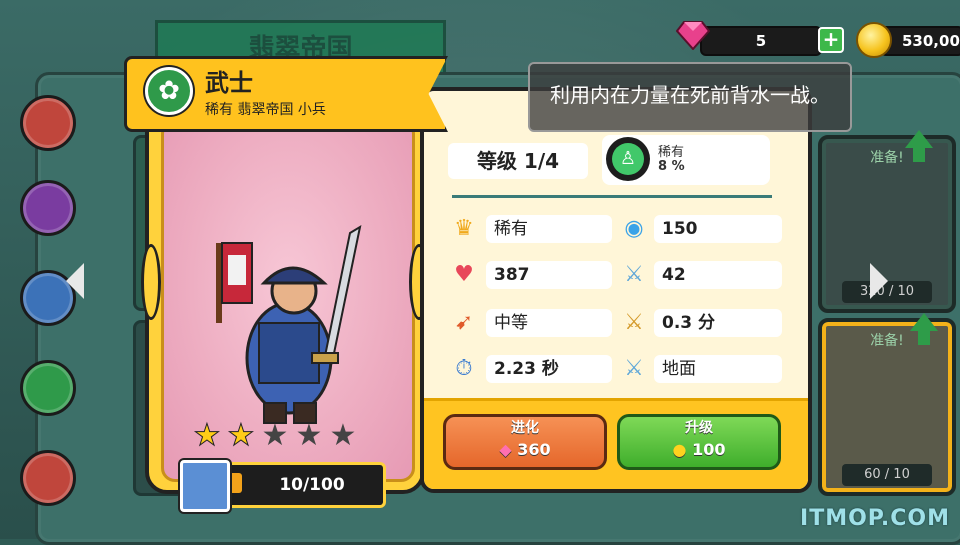 Image resolution: width=960 pixels, height=545 pixels. Describe the element at coordinates (887, 475) in the screenshot. I see `card-count: 60 / 10` at that location.